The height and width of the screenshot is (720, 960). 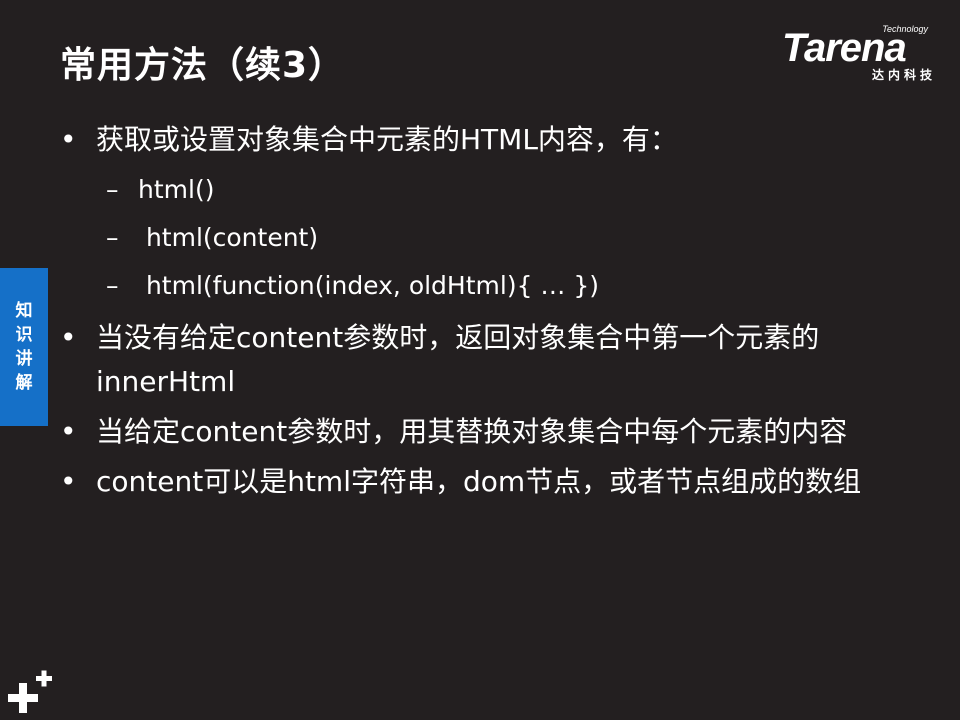 What do you see at coordinates (369, 285) in the screenshot?
I see `sub-text: html(function(index, oldHtml){ … })` at bounding box center [369, 285].